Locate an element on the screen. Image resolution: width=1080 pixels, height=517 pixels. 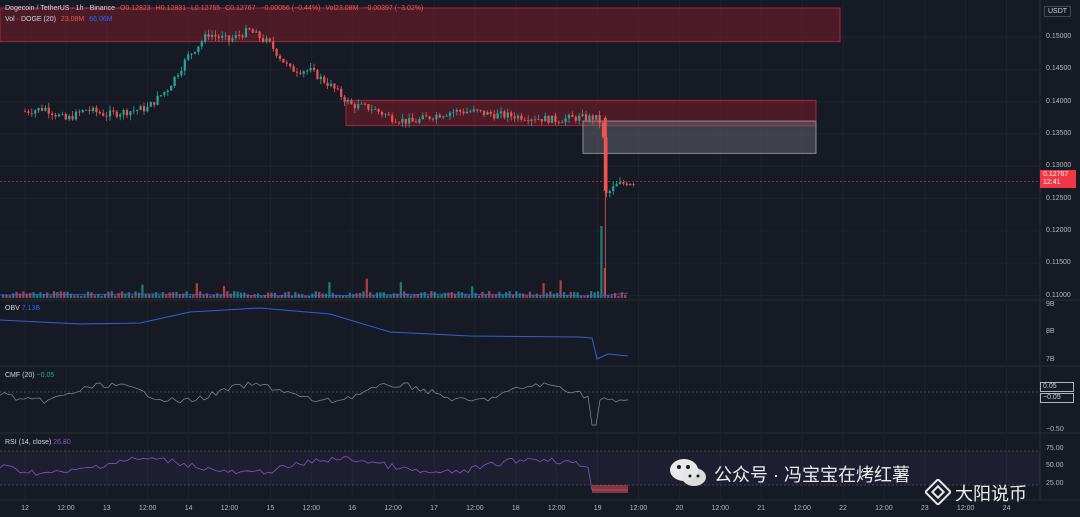
time-tick: 18 is located at coordinates (515, 508).